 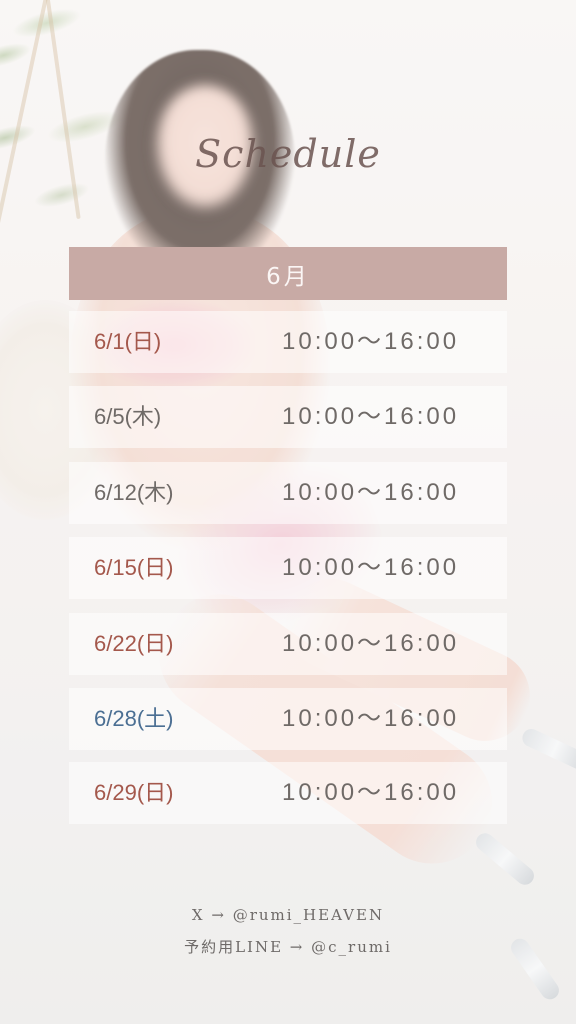 I want to click on schedule-row: 6/1(日) 10:00〜16:00, so click(x=288, y=342).